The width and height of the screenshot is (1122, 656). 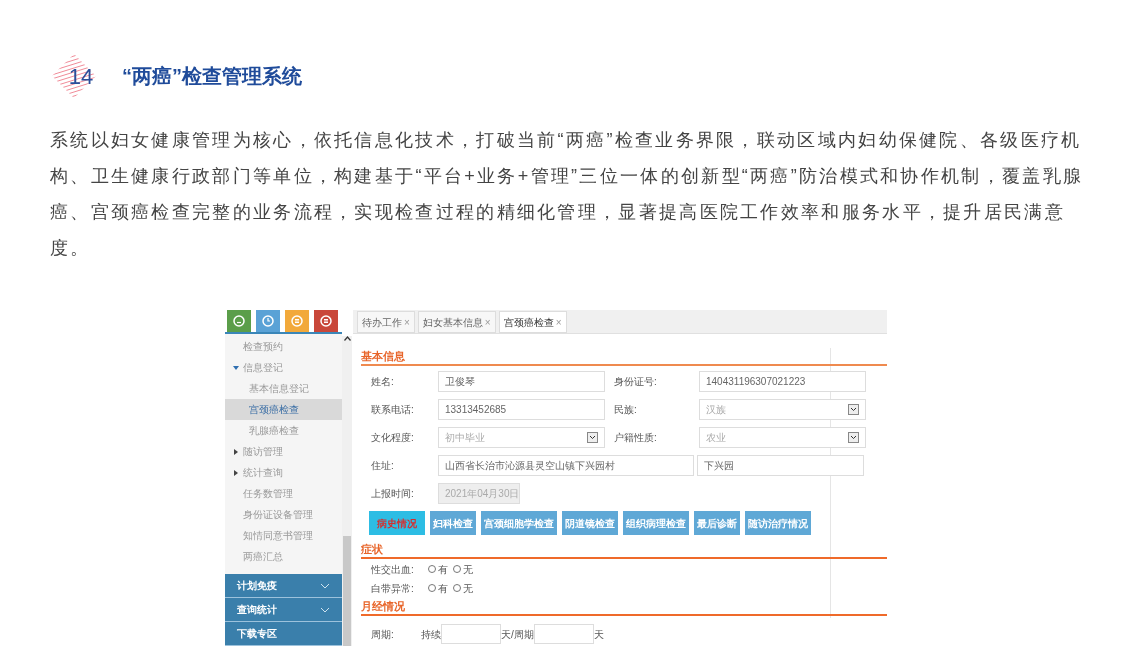 I want to click on sidebar-item: 宫颈癌检查, so click(x=283, y=409).